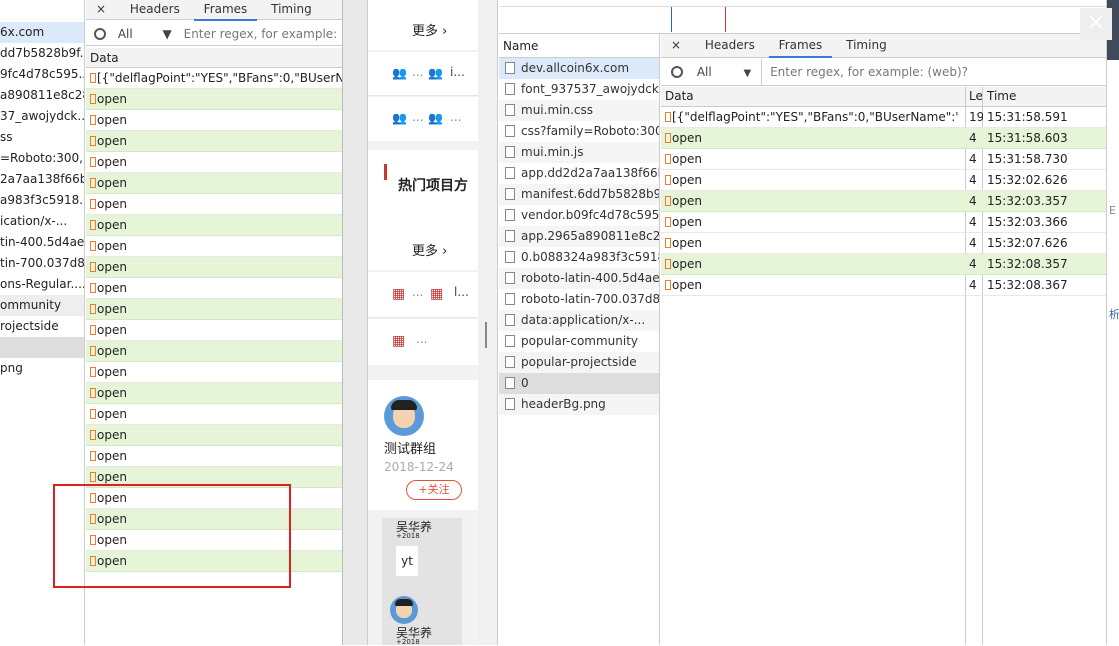 Image resolution: width=1119 pixels, height=646 pixels. I want to click on frame-row: open 4 15:31:58.730, so click(883, 159).